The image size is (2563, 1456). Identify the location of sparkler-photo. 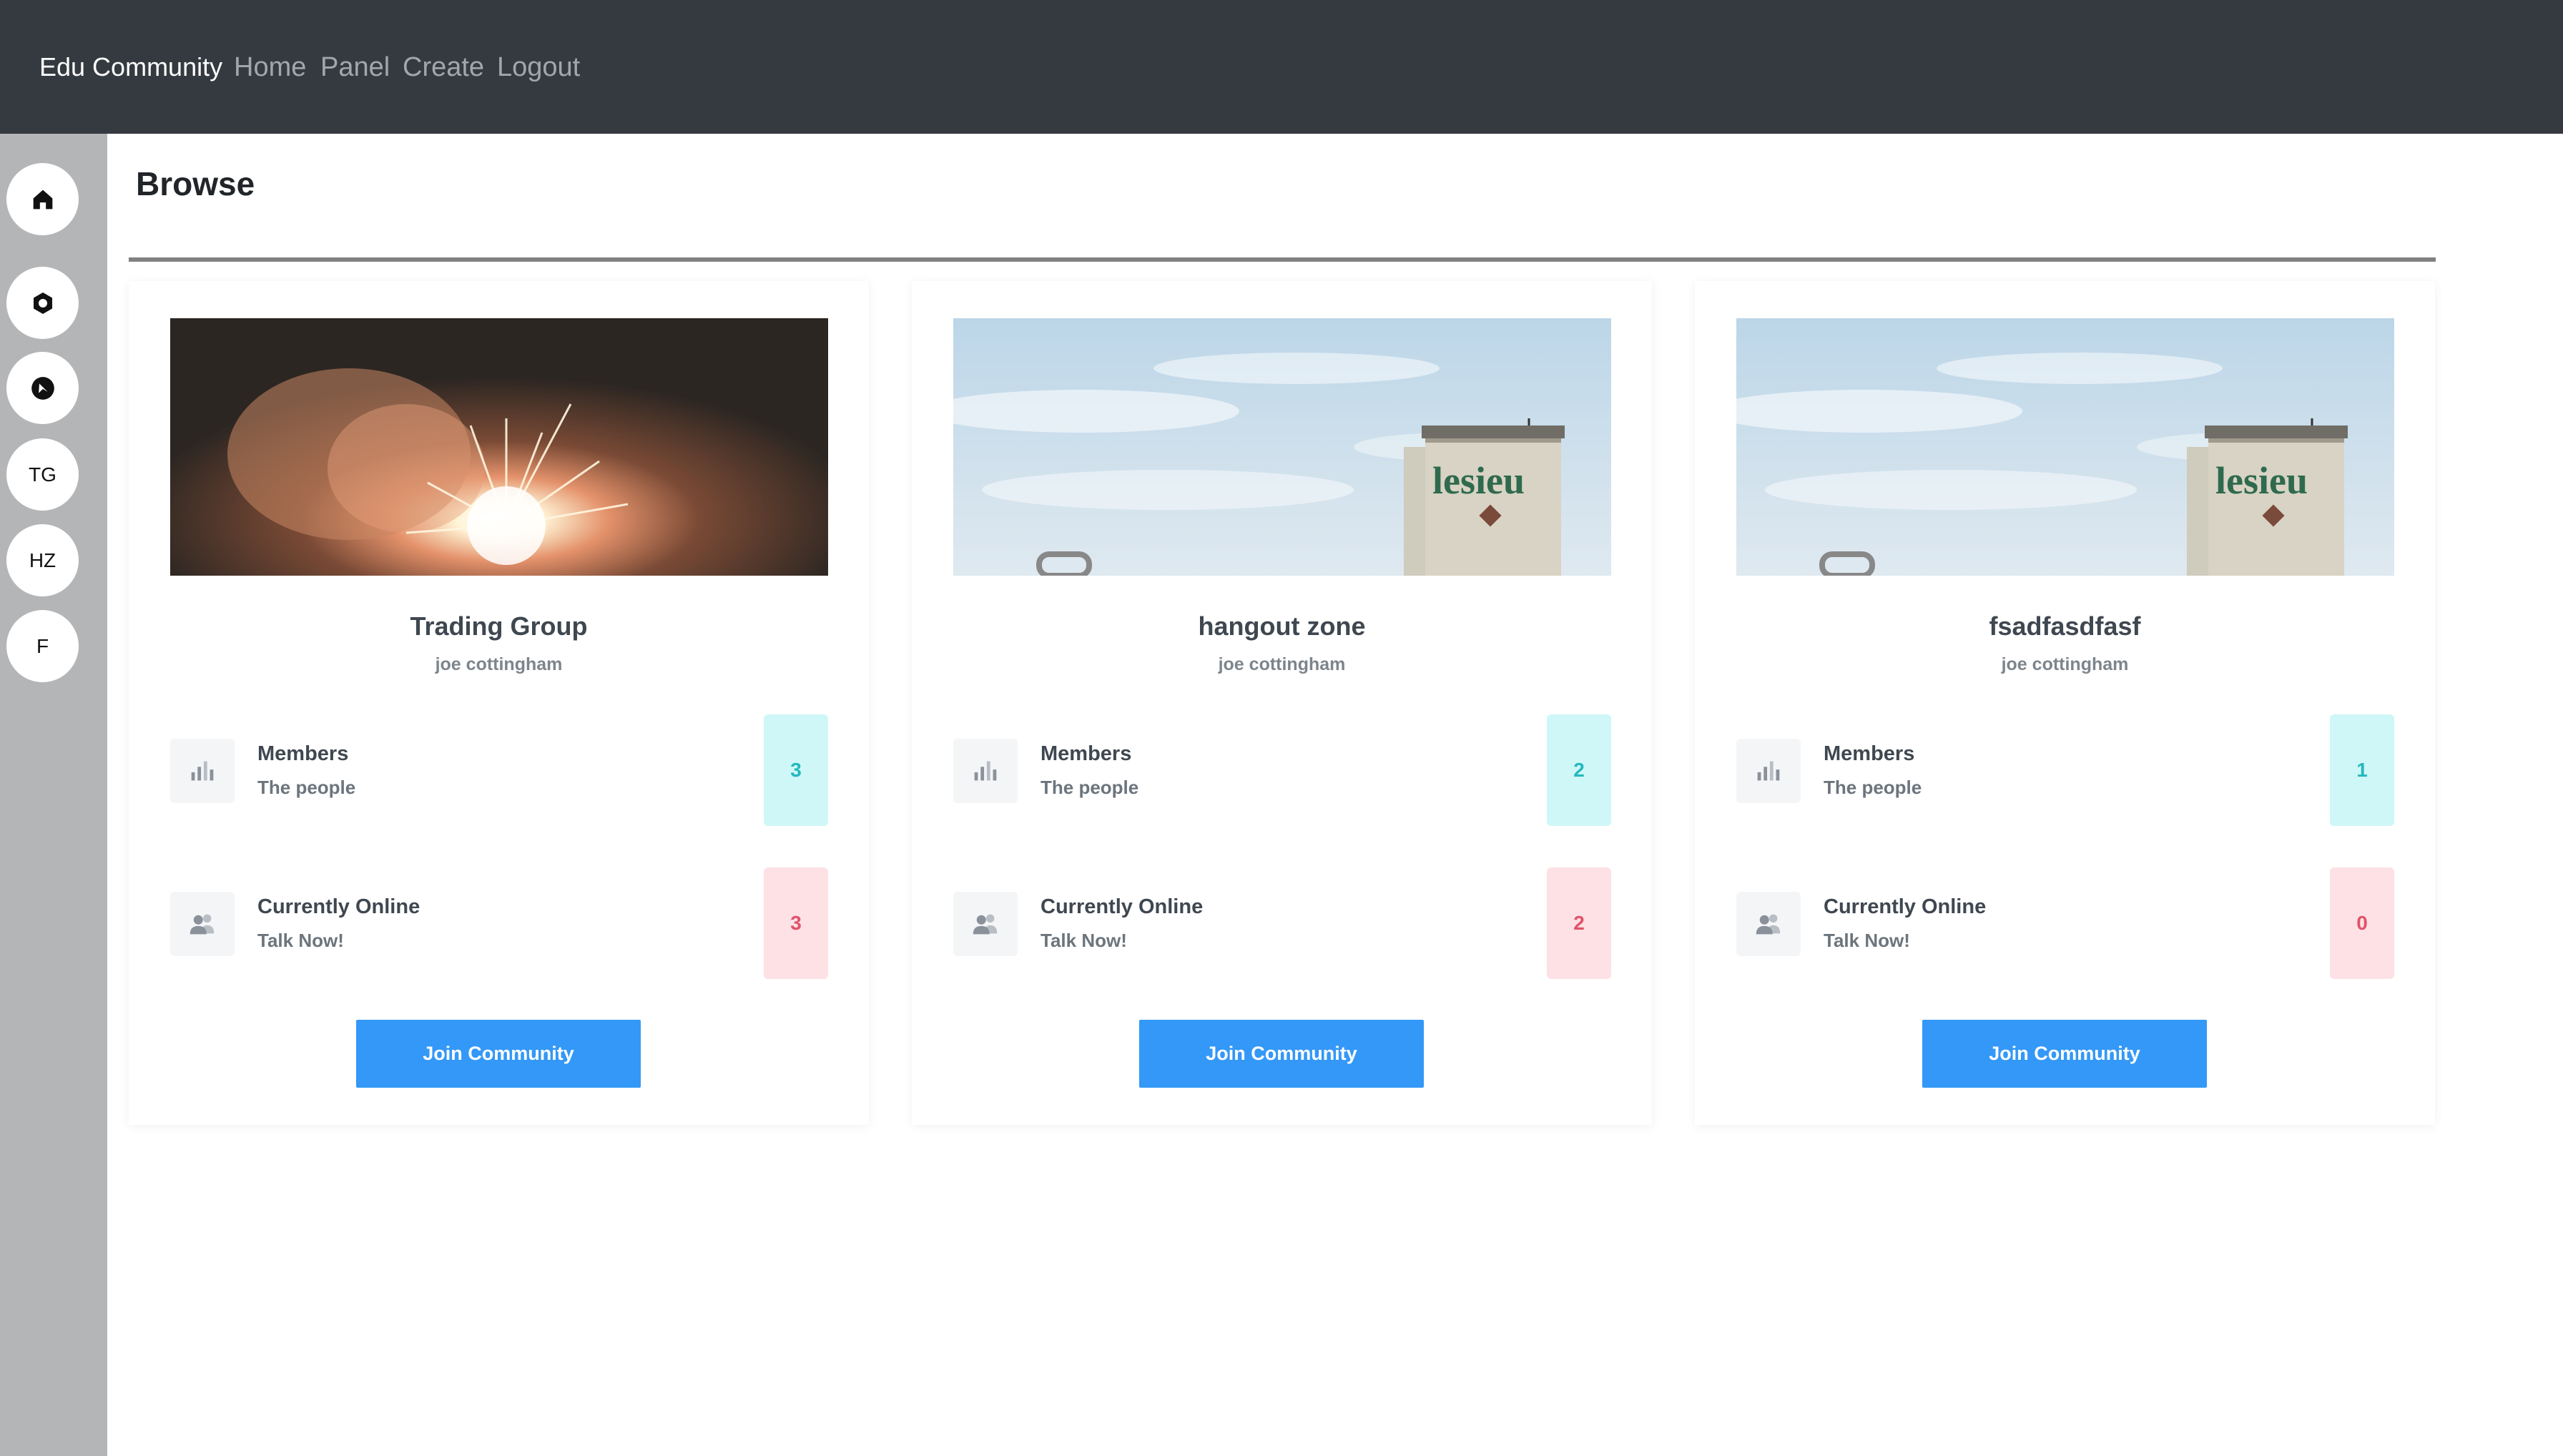
(499, 447).